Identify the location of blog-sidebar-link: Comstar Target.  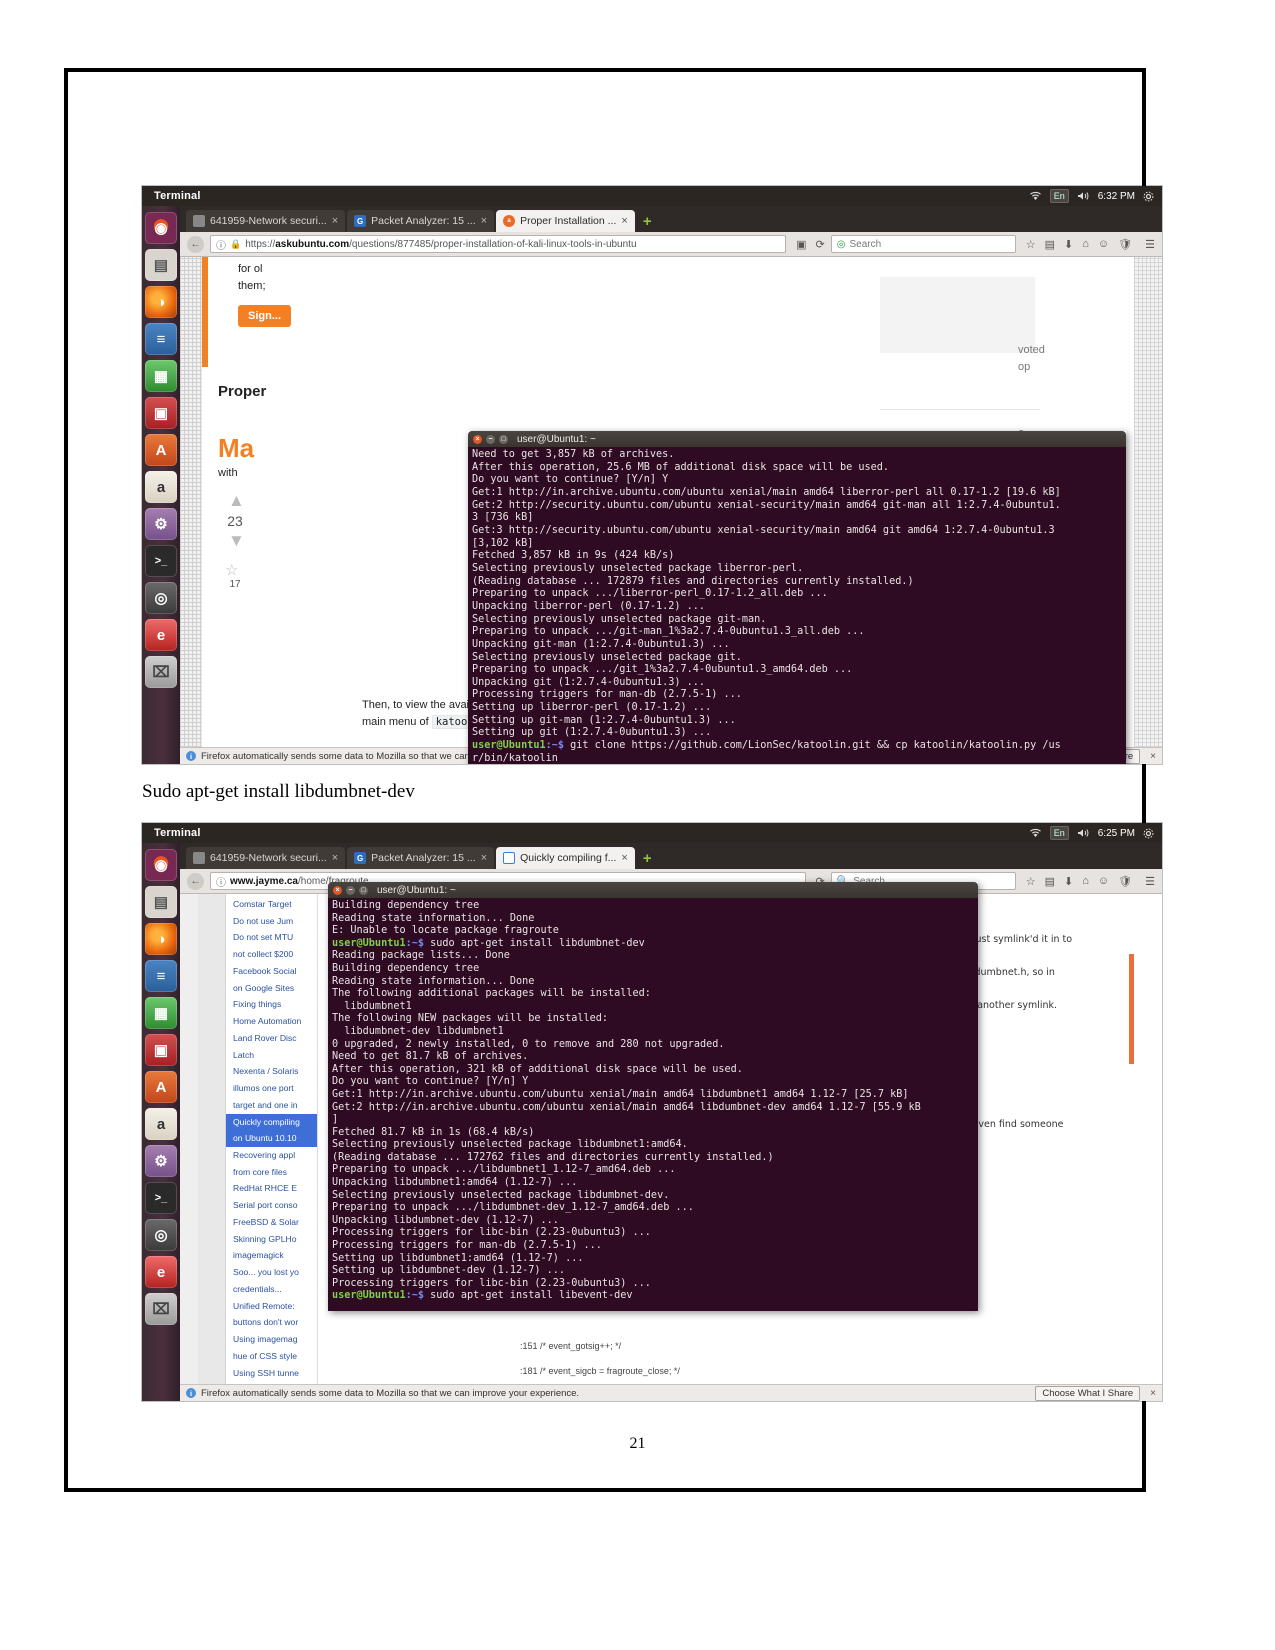
(271, 904).